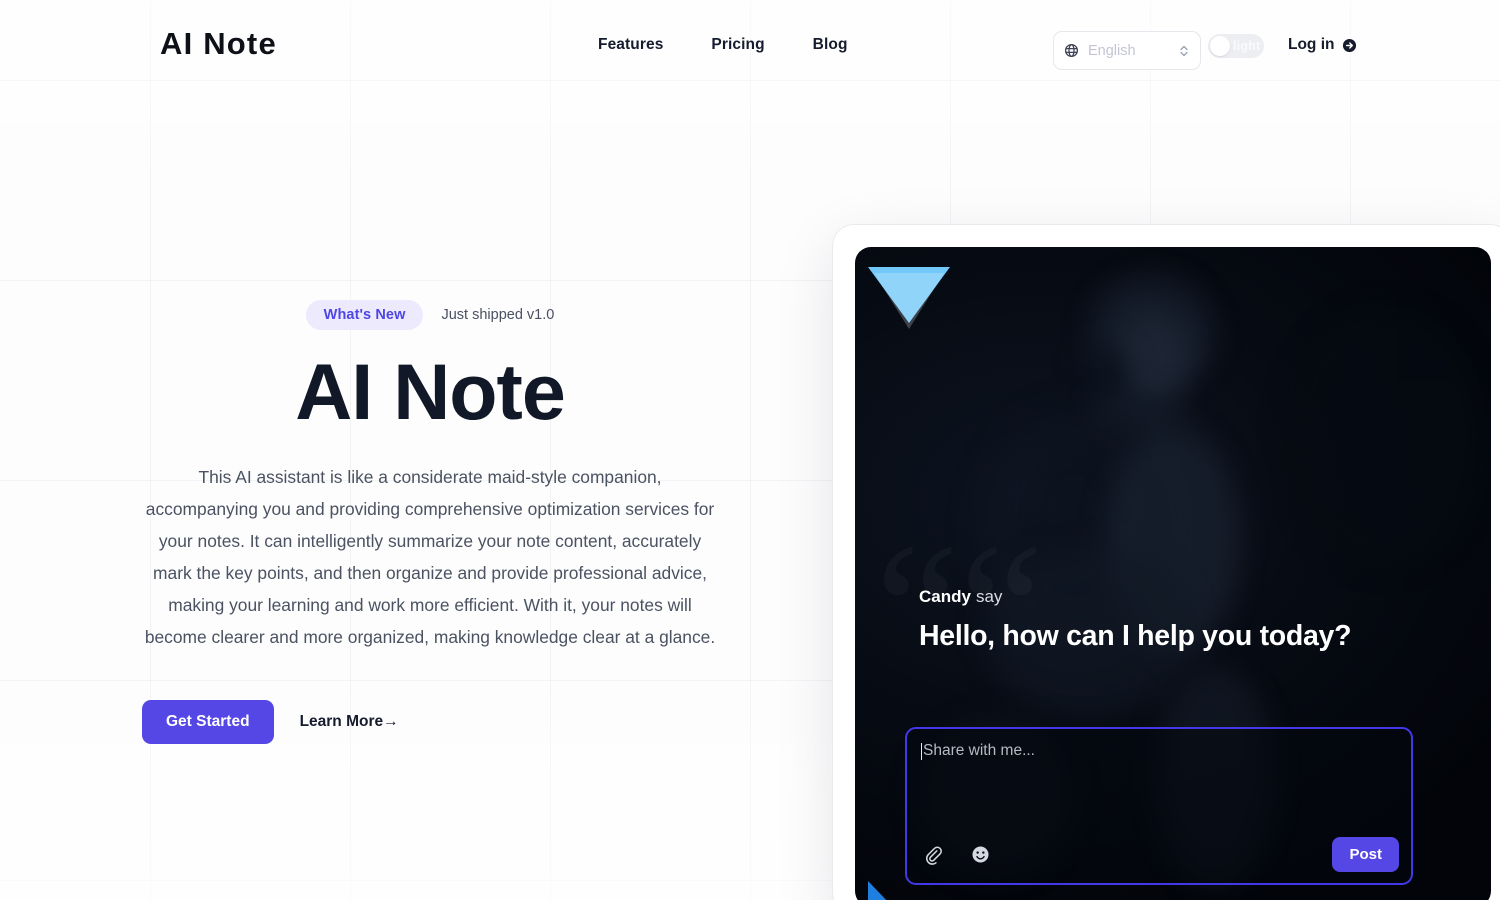  I want to click on hero-badge-row: What's New Just shipped v1.0, so click(430, 315).